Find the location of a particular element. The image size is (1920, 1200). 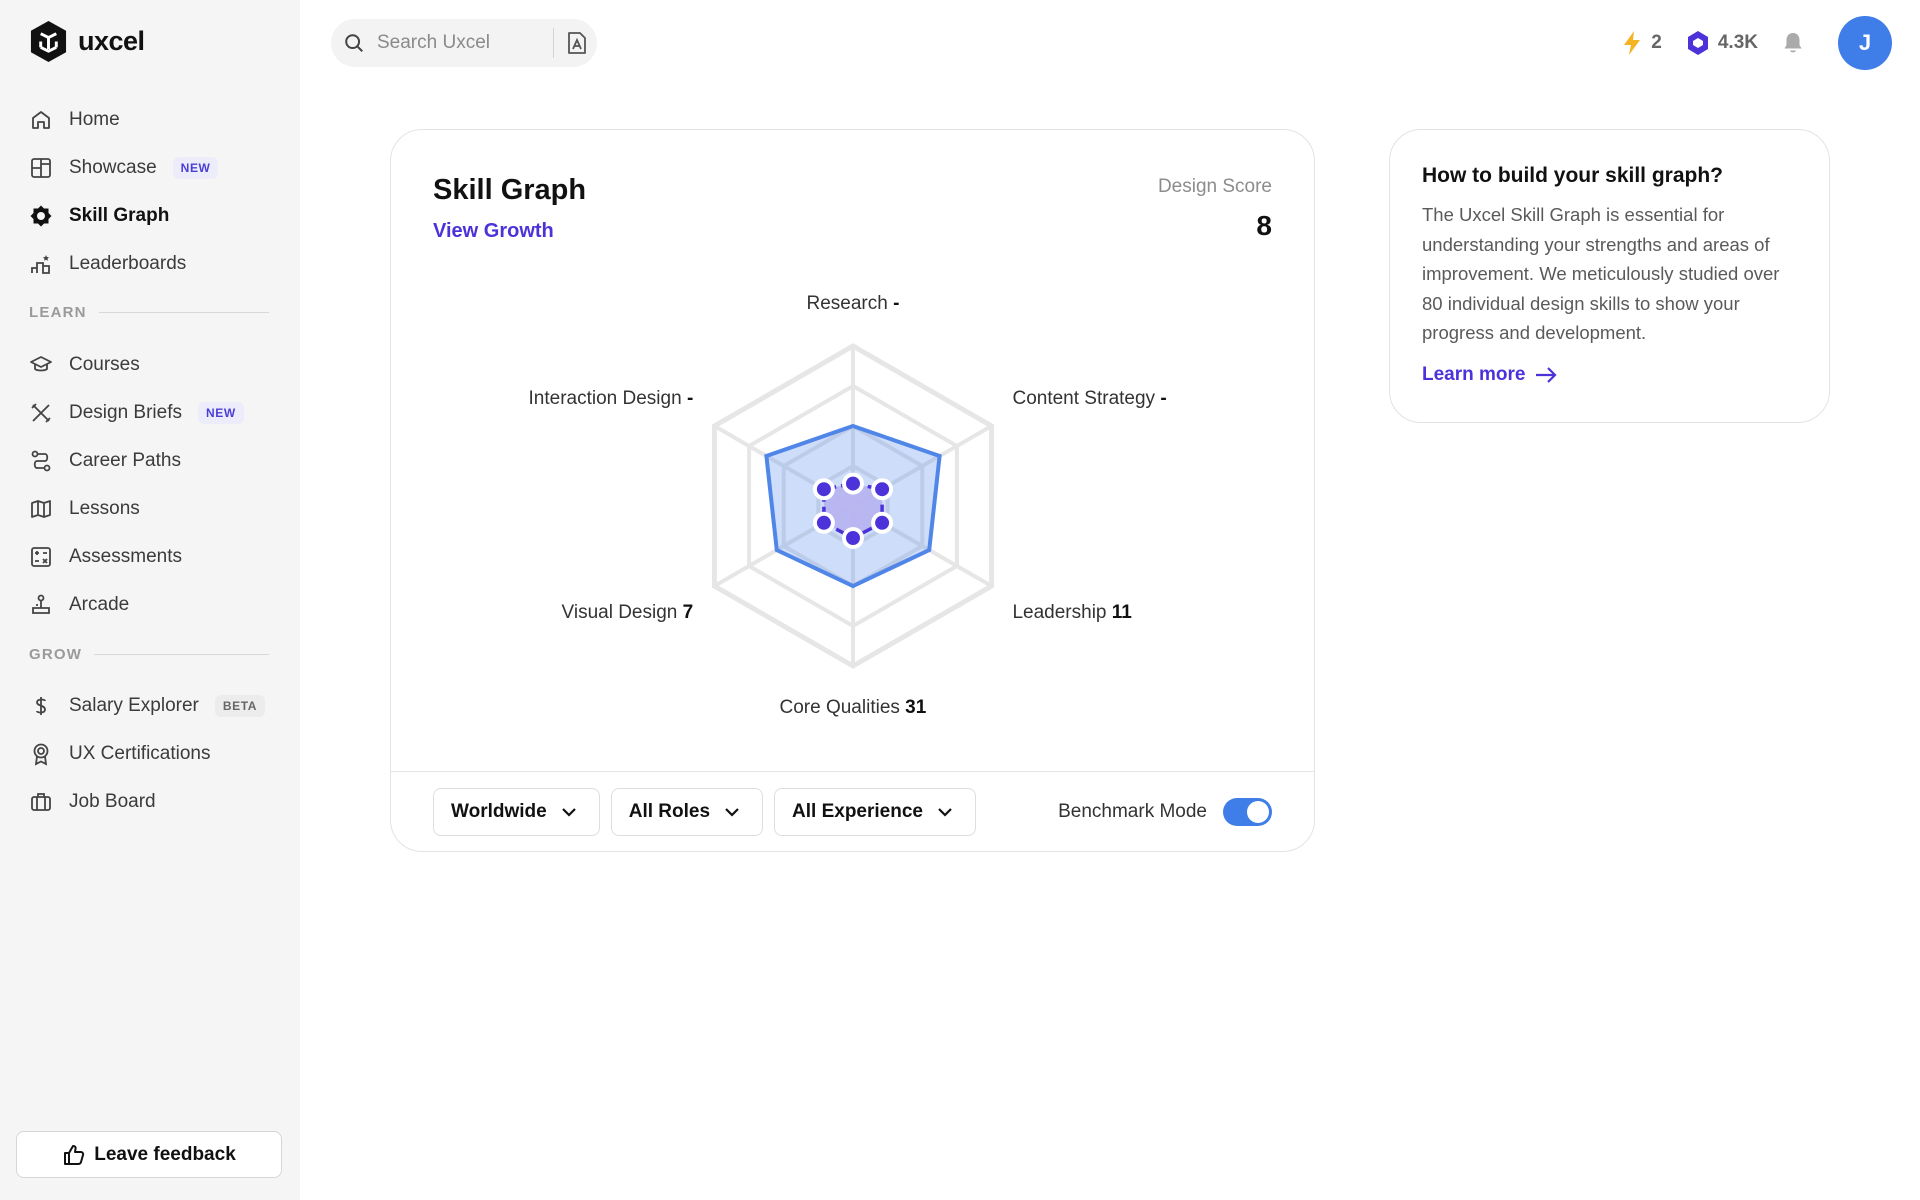

design-score-value: 8 is located at coordinates (1264, 225).